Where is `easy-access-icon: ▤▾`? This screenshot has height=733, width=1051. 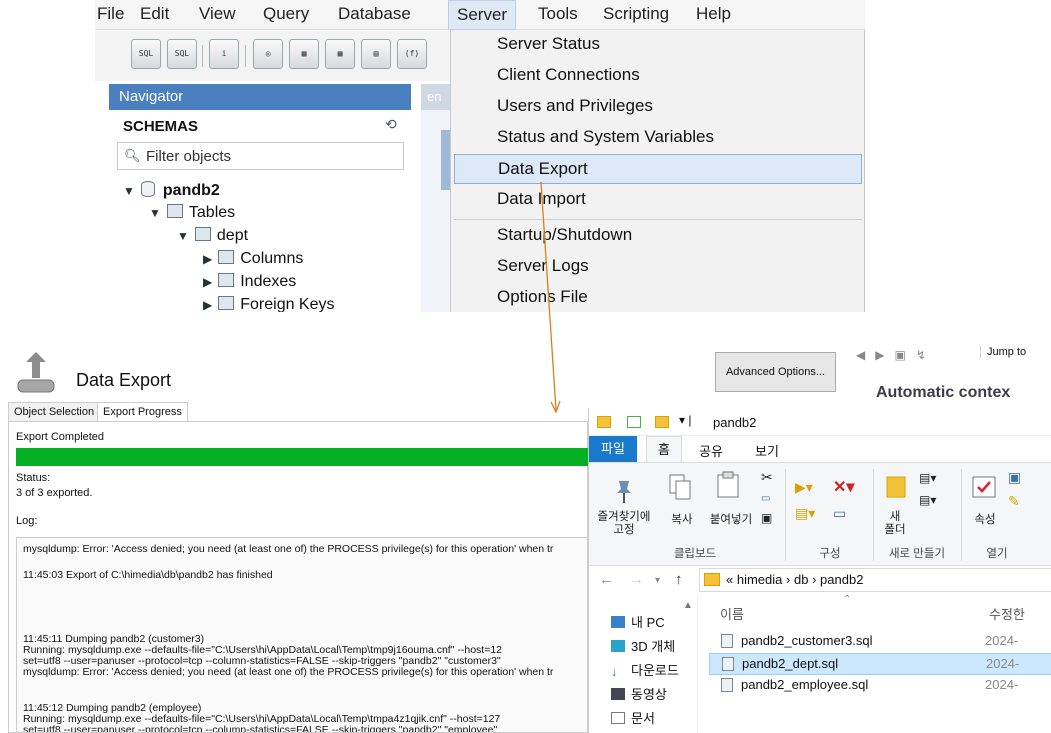 easy-access-icon: ▤▾ is located at coordinates (927, 500).